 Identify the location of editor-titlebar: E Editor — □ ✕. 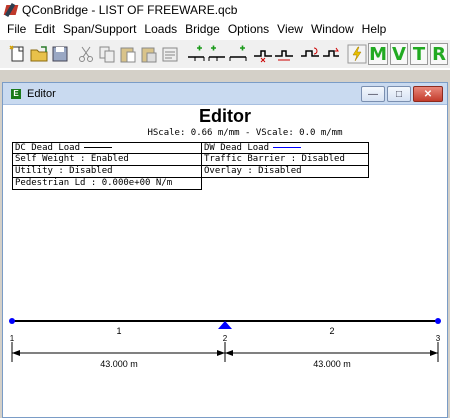
(225, 94).